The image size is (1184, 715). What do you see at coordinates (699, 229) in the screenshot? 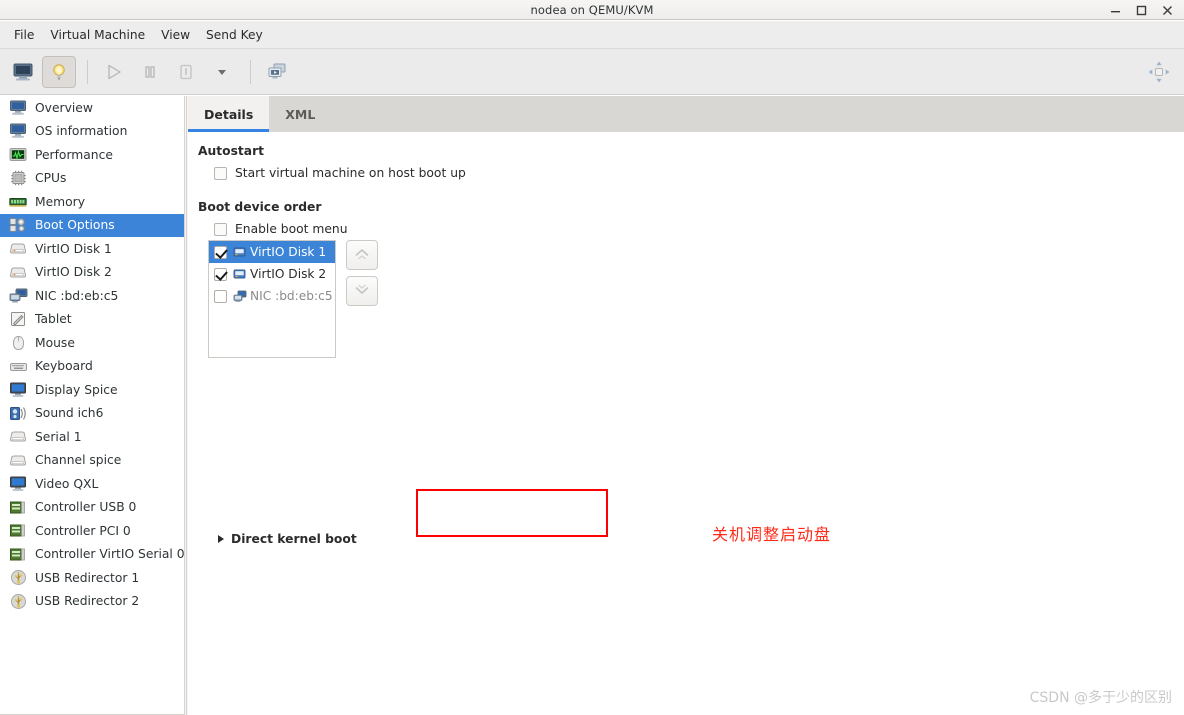
I see `enable-boot-menu-row: Enable boot menu` at bounding box center [699, 229].